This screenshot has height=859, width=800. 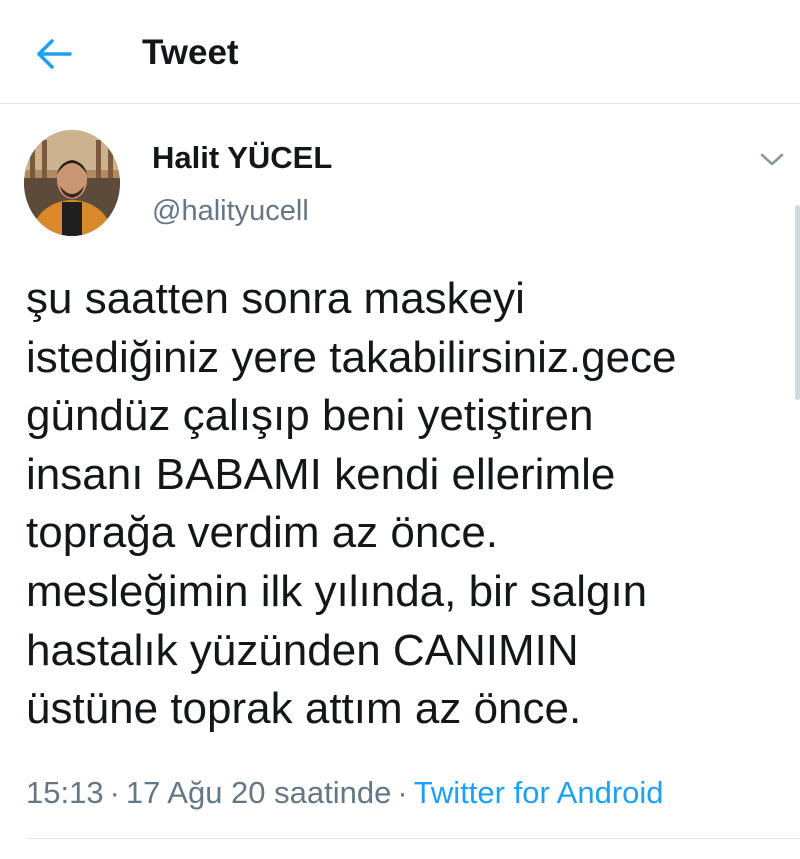 I want to click on page-title: Tweet, so click(x=190, y=52).